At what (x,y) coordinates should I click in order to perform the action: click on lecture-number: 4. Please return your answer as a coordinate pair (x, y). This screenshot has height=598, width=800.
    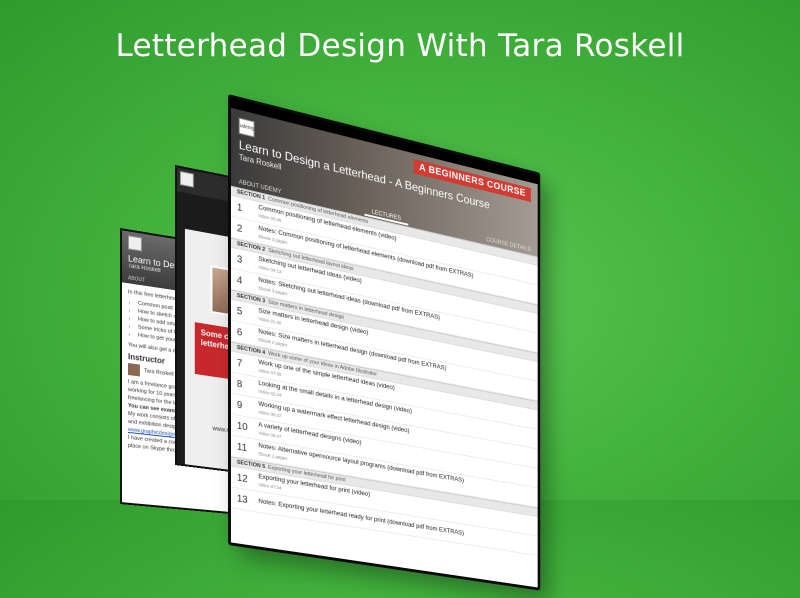
    Looking at the image, I should click on (239, 280).